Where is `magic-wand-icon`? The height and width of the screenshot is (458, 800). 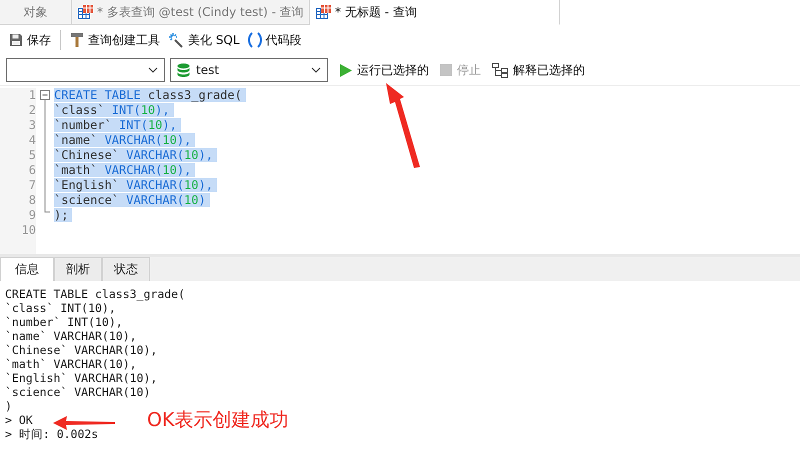
magic-wand-icon is located at coordinates (176, 40).